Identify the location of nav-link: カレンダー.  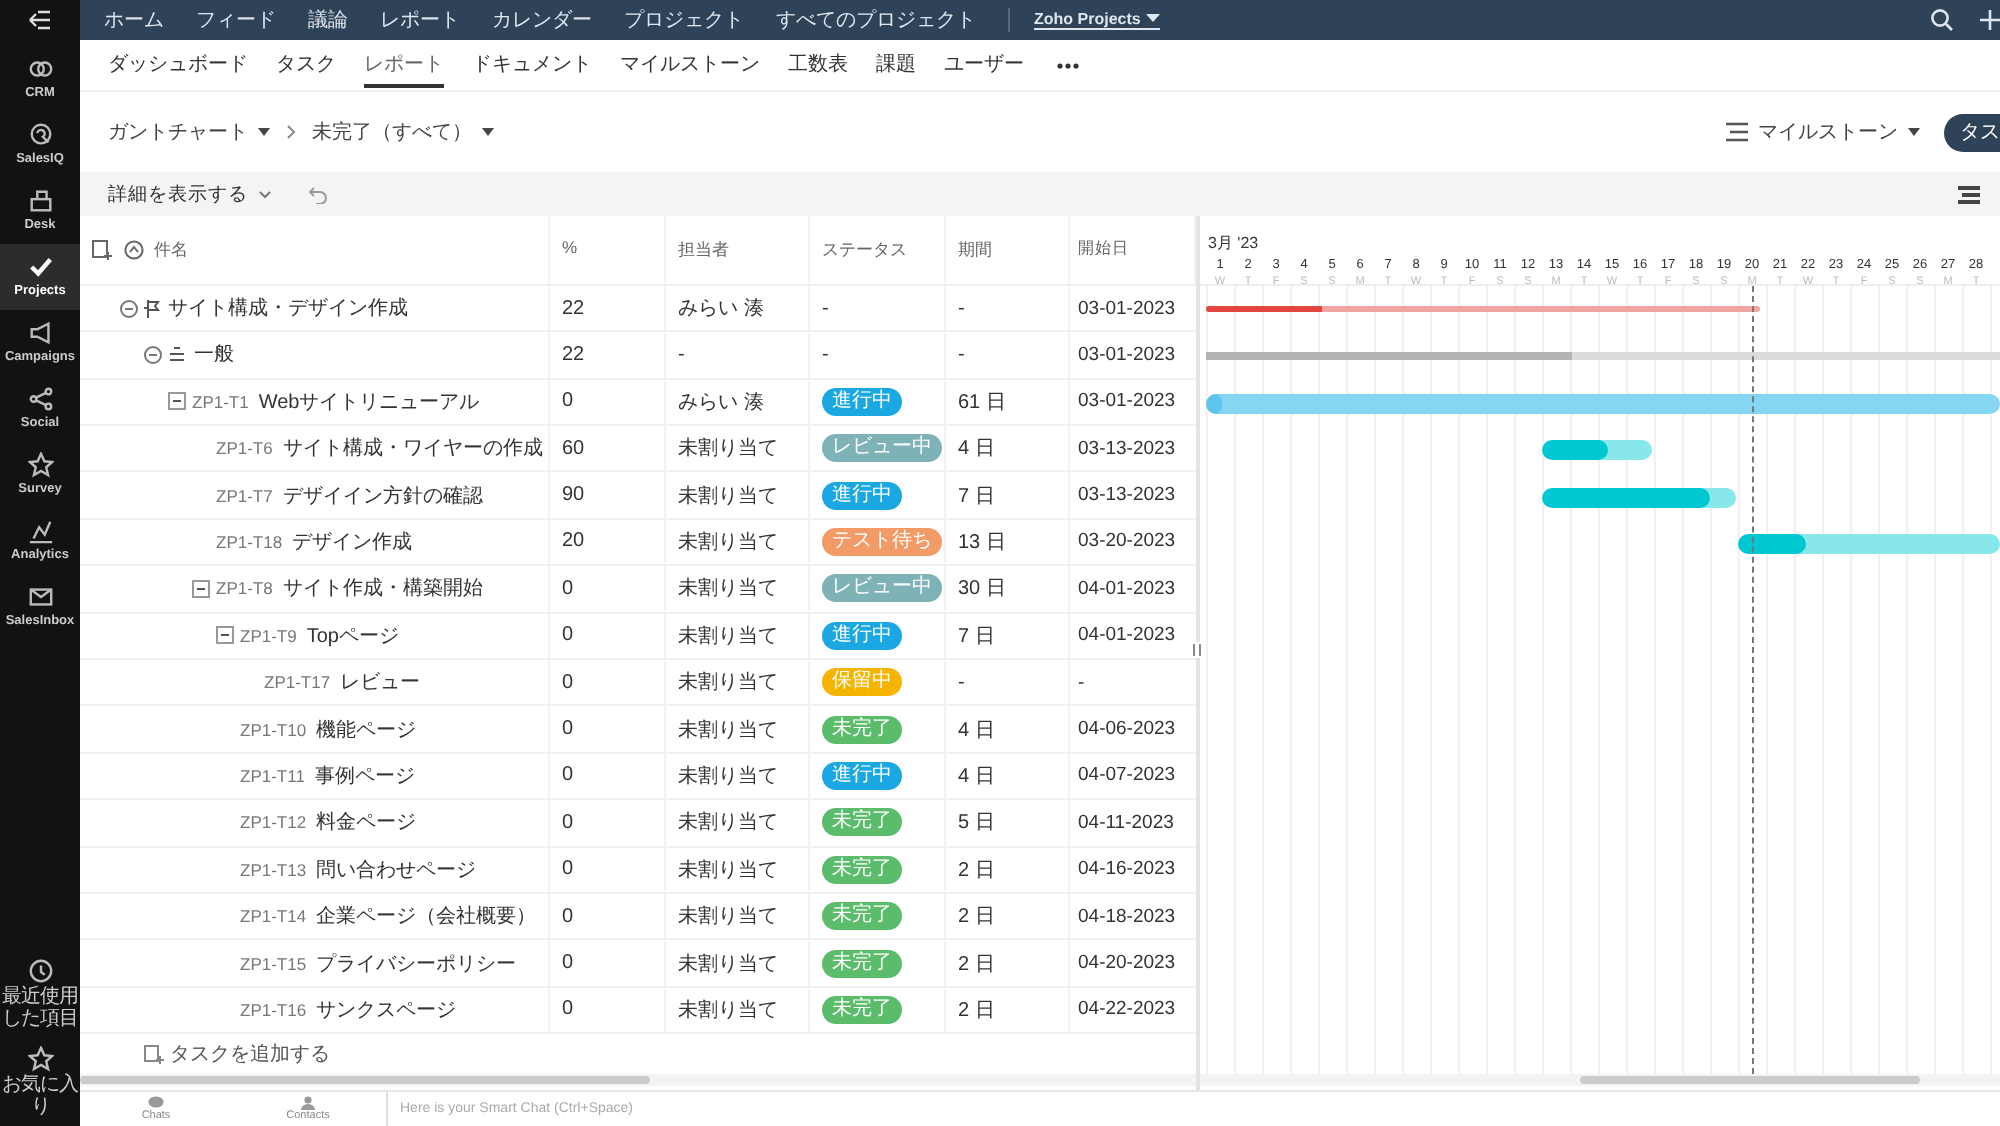
(542, 20).